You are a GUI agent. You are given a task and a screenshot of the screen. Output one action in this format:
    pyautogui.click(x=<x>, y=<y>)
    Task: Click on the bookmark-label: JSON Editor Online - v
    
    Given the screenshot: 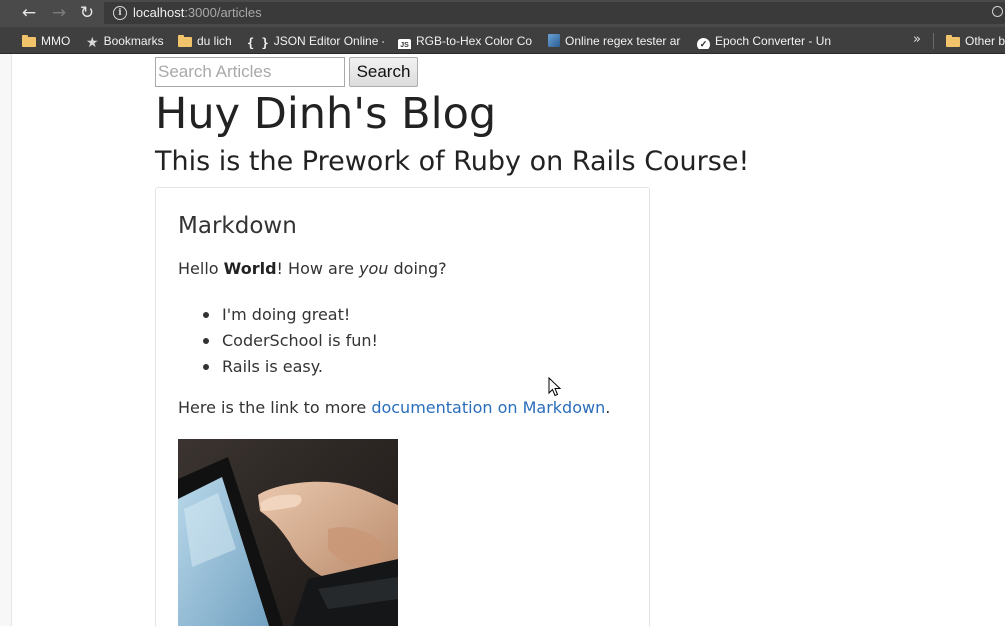 What is the action you would take?
    pyautogui.click(x=328, y=41)
    